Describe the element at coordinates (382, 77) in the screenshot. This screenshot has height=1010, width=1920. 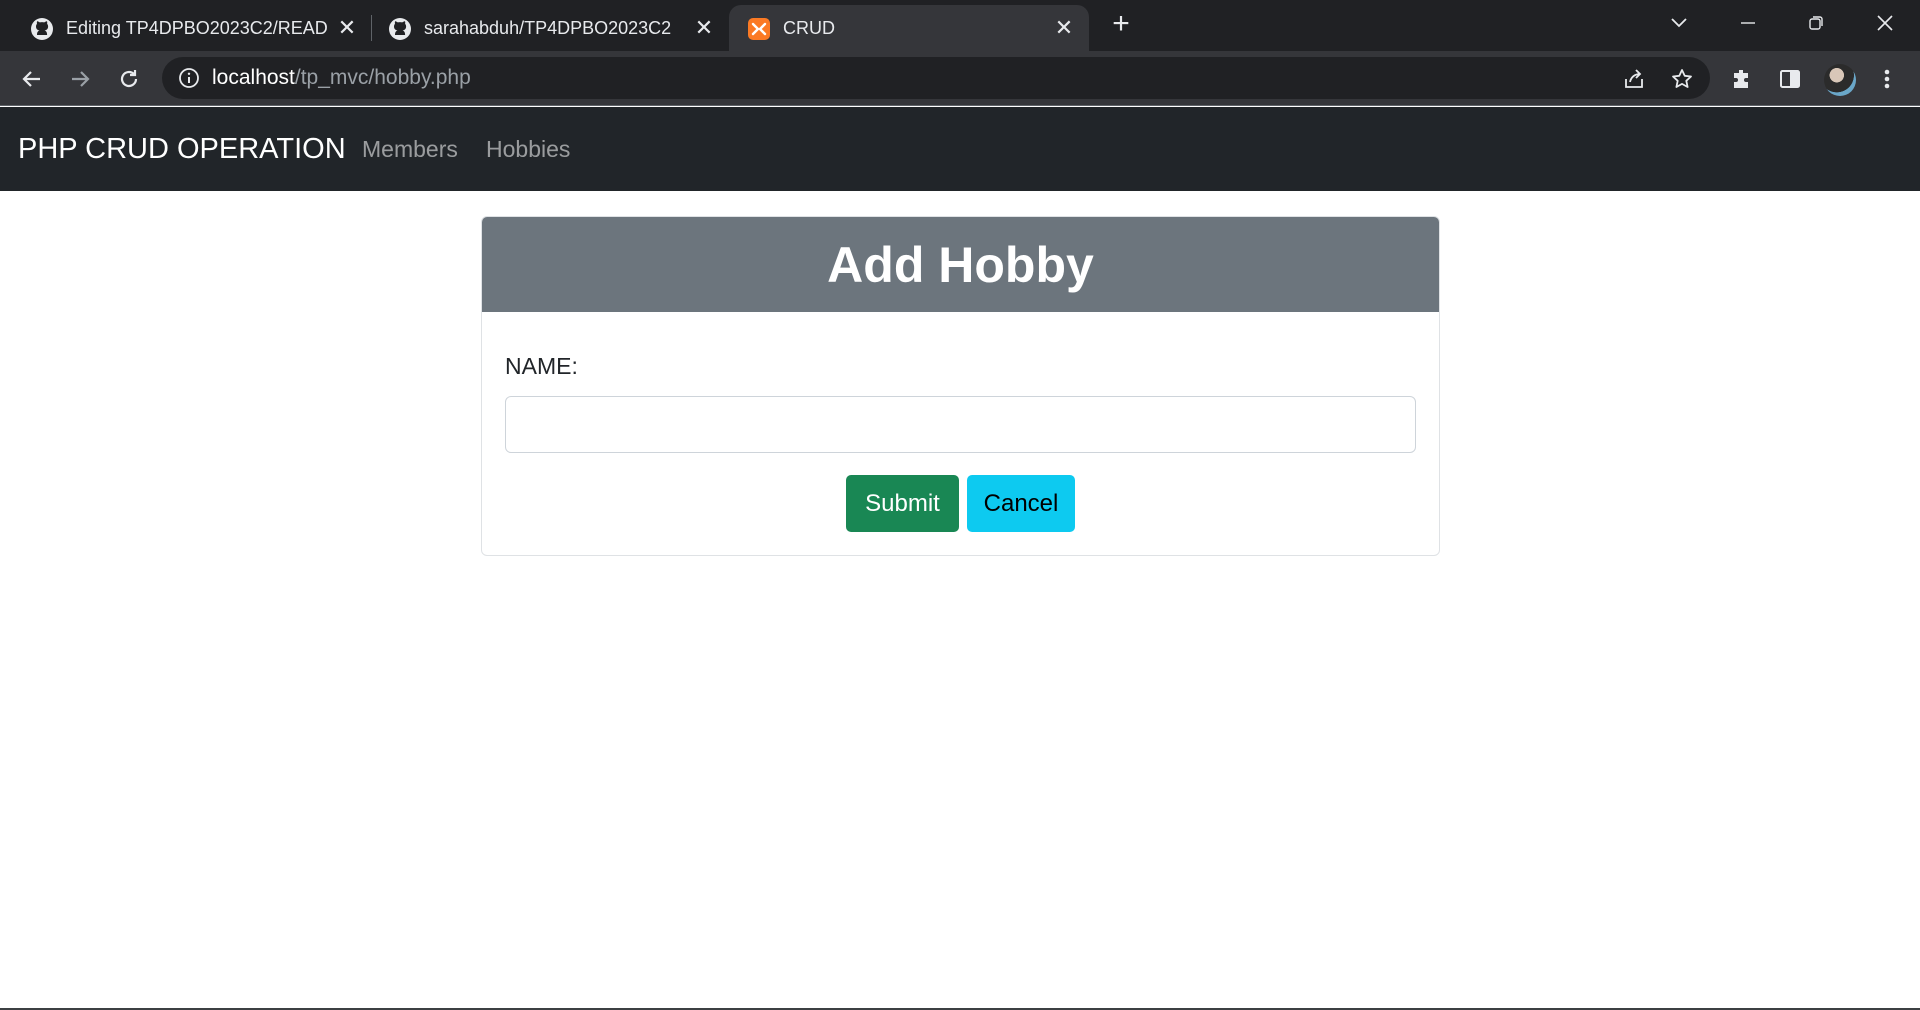
I see `url-path: /tp_mvc/hobby.php` at that location.